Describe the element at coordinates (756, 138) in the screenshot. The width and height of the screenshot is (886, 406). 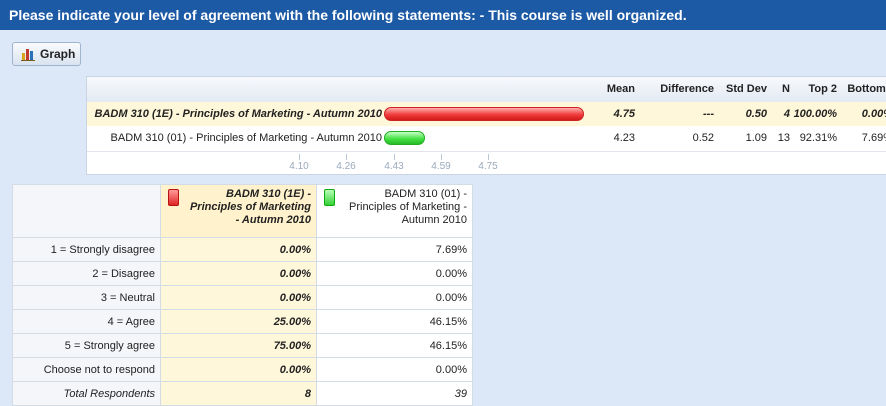
I see `std-dev-value: 1.09` at that location.